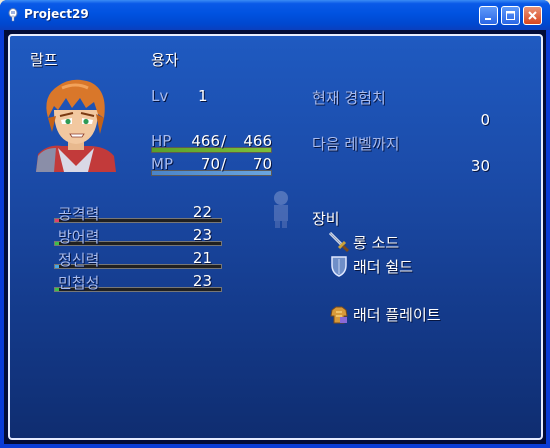 The height and width of the screenshot is (448, 550). What do you see at coordinates (79, 237) in the screenshot?
I see `param-label: 방어력` at bounding box center [79, 237].